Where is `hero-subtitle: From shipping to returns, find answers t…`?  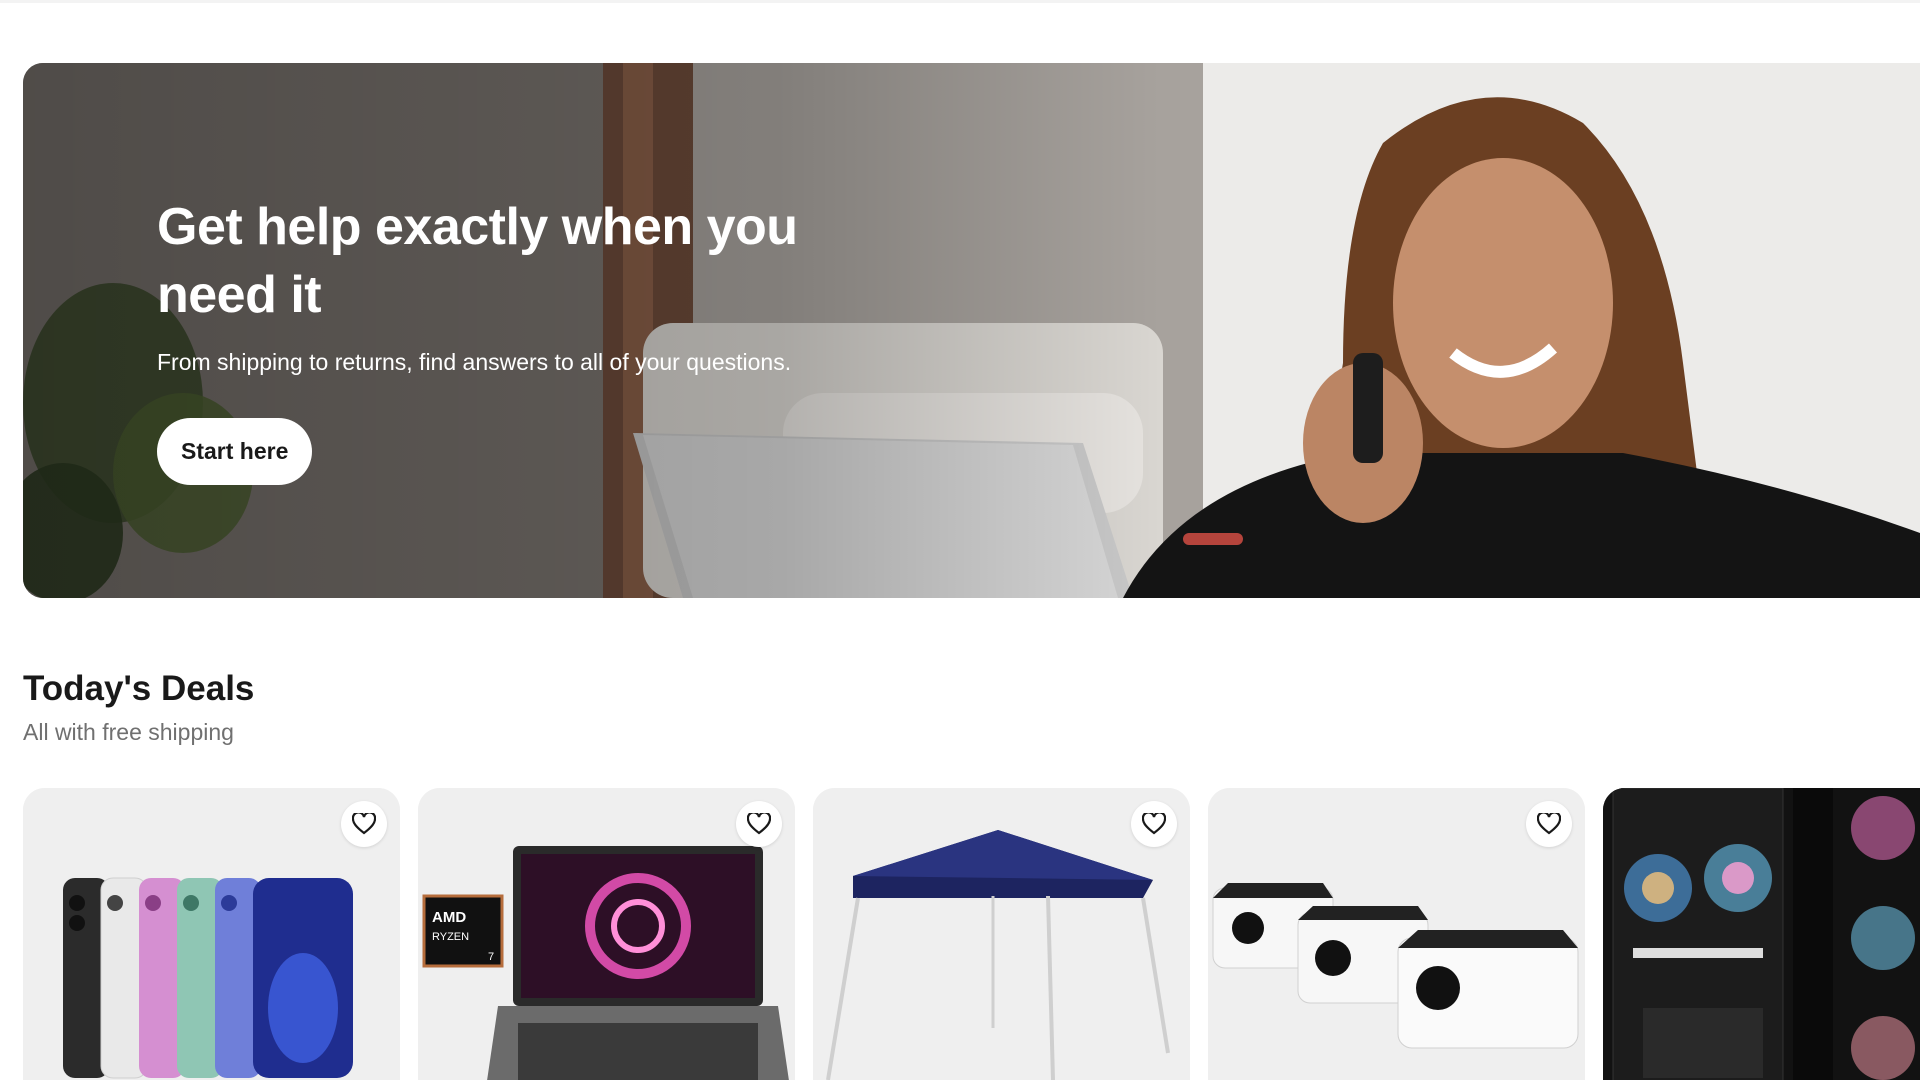
hero-subtitle: From shipping to returns, find answers t… is located at coordinates (474, 362).